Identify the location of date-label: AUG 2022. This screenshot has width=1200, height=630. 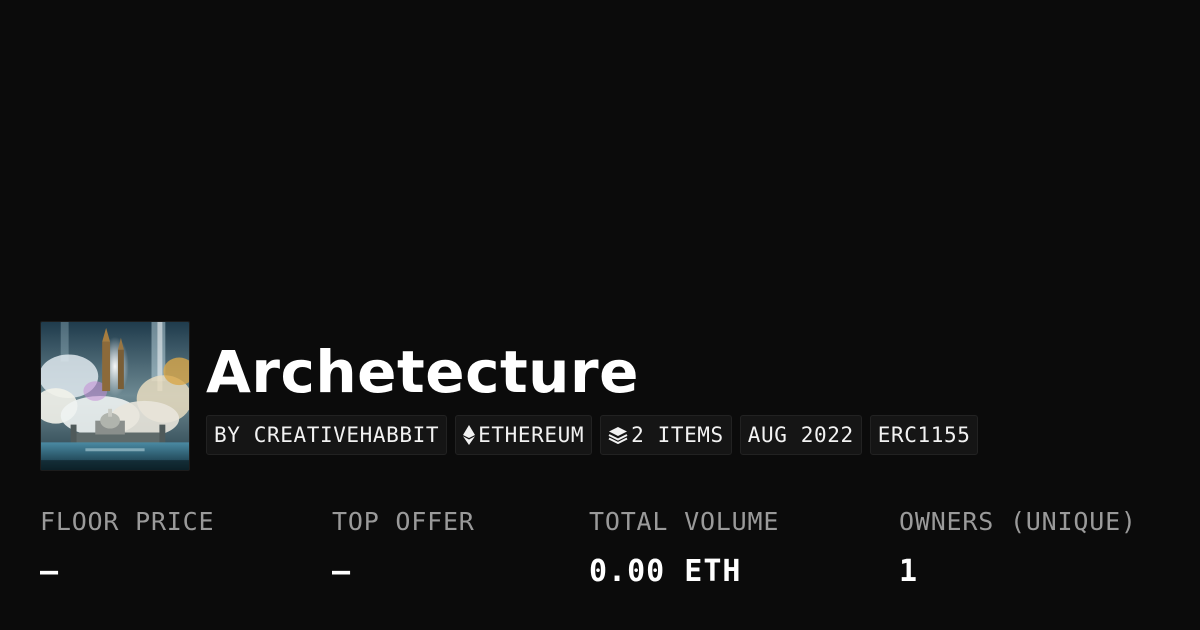
(800, 435).